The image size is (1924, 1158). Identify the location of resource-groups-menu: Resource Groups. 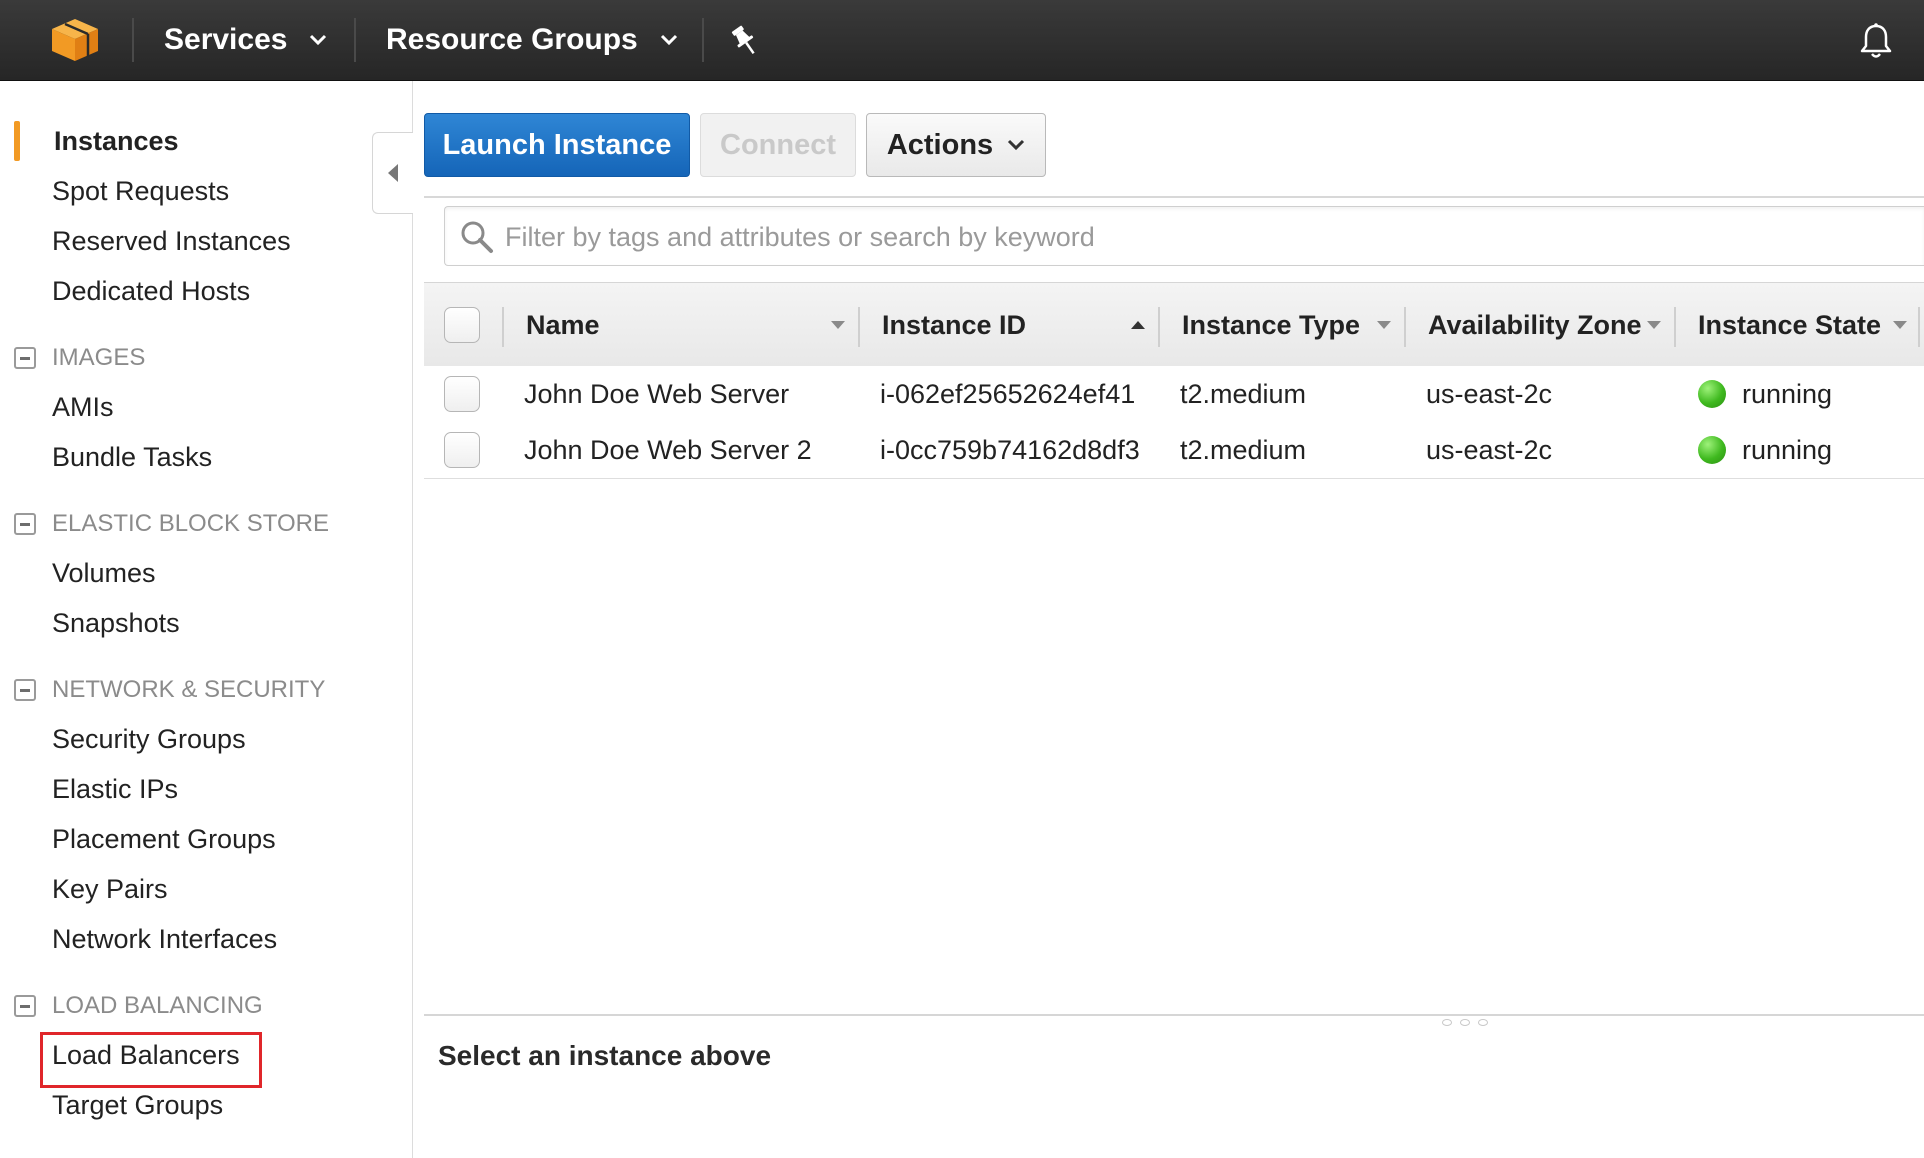
(532, 40).